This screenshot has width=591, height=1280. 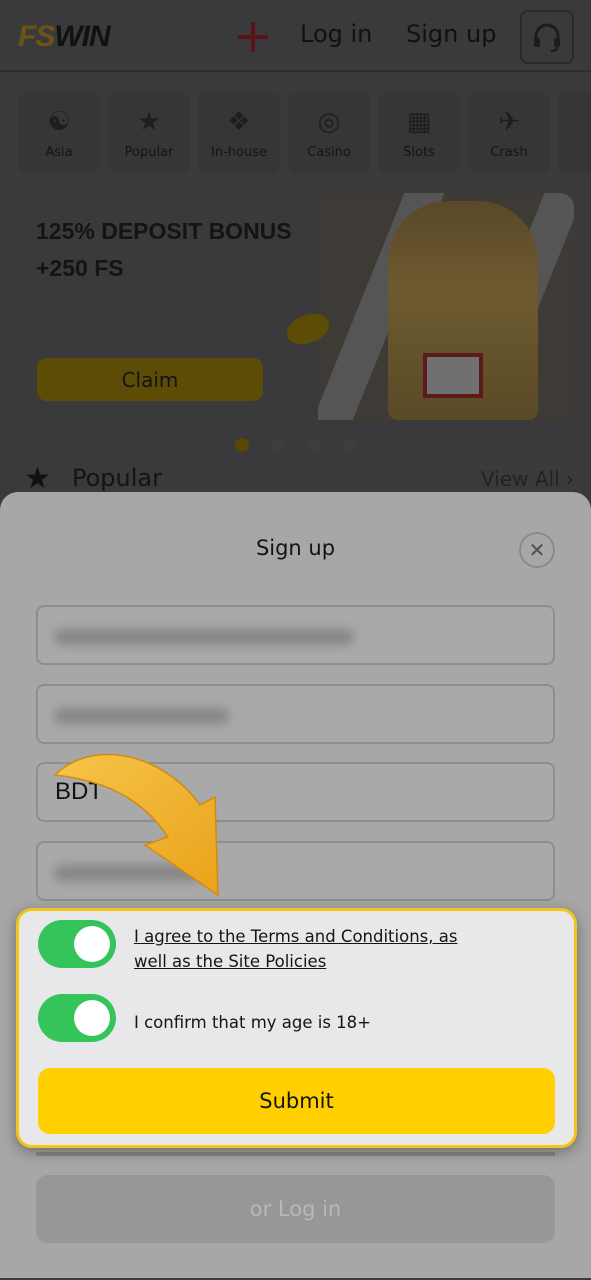 I want to click on slot-machine-icon: ▦, so click(x=419, y=121).